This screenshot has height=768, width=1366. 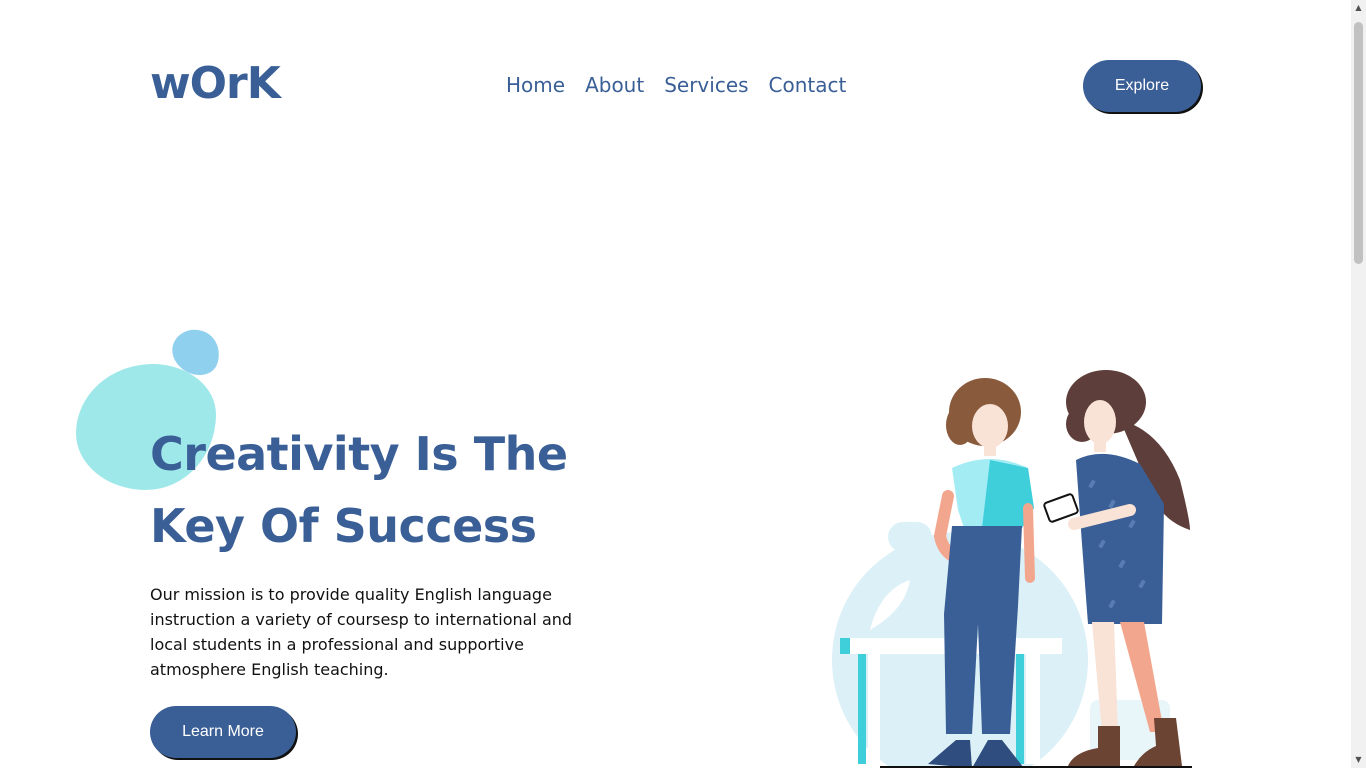 I want to click on nav-services-link: Services, so click(x=706, y=85).